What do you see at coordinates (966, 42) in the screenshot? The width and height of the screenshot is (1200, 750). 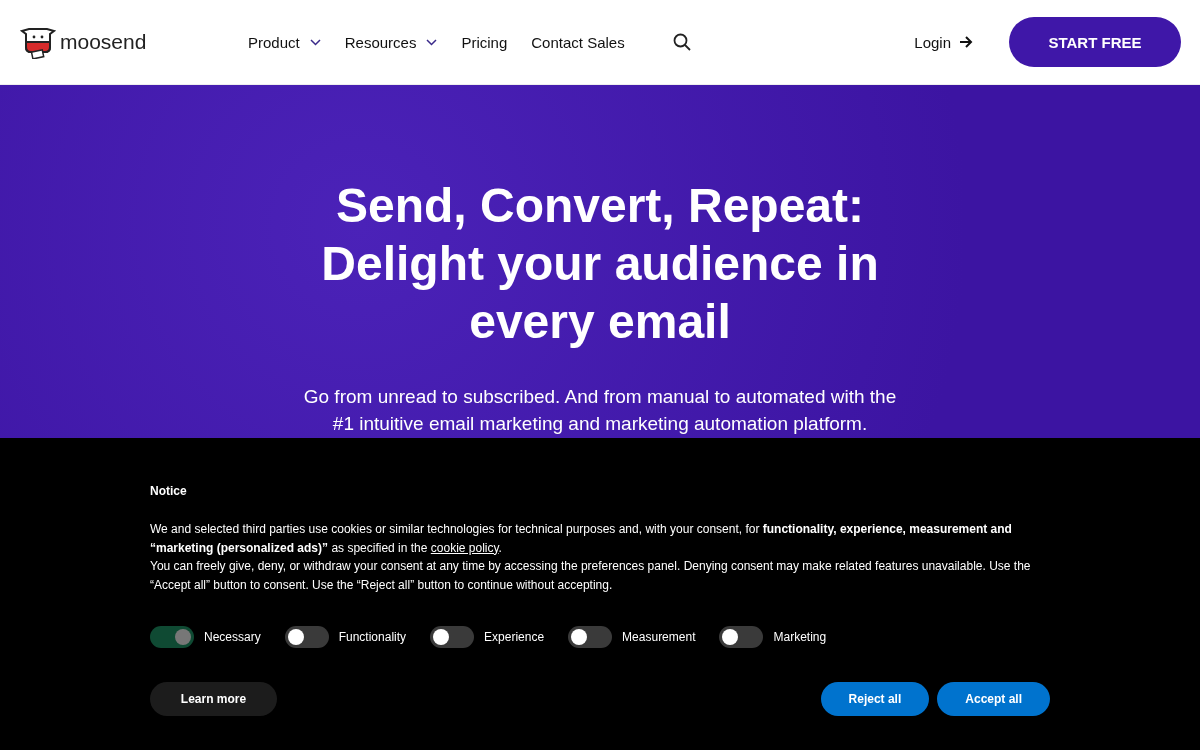 I see `arrow-right-icon` at bounding box center [966, 42].